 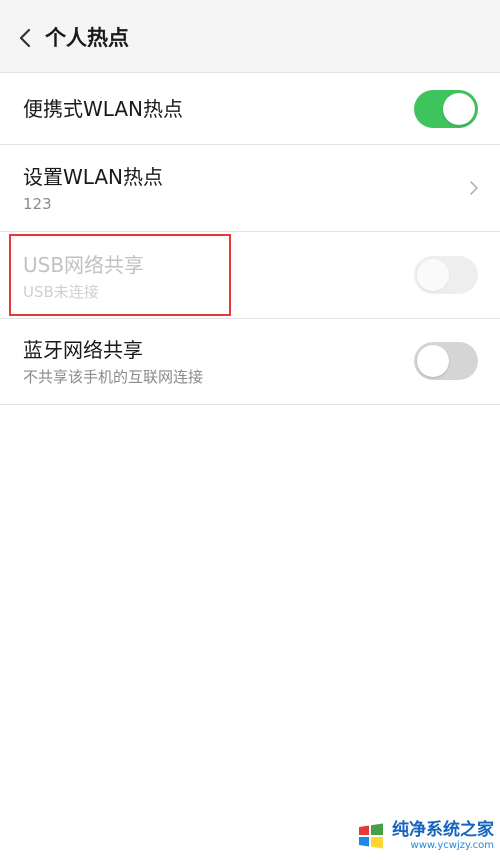 What do you see at coordinates (93, 177) in the screenshot?
I see `row-title: 设置WLAN热点` at bounding box center [93, 177].